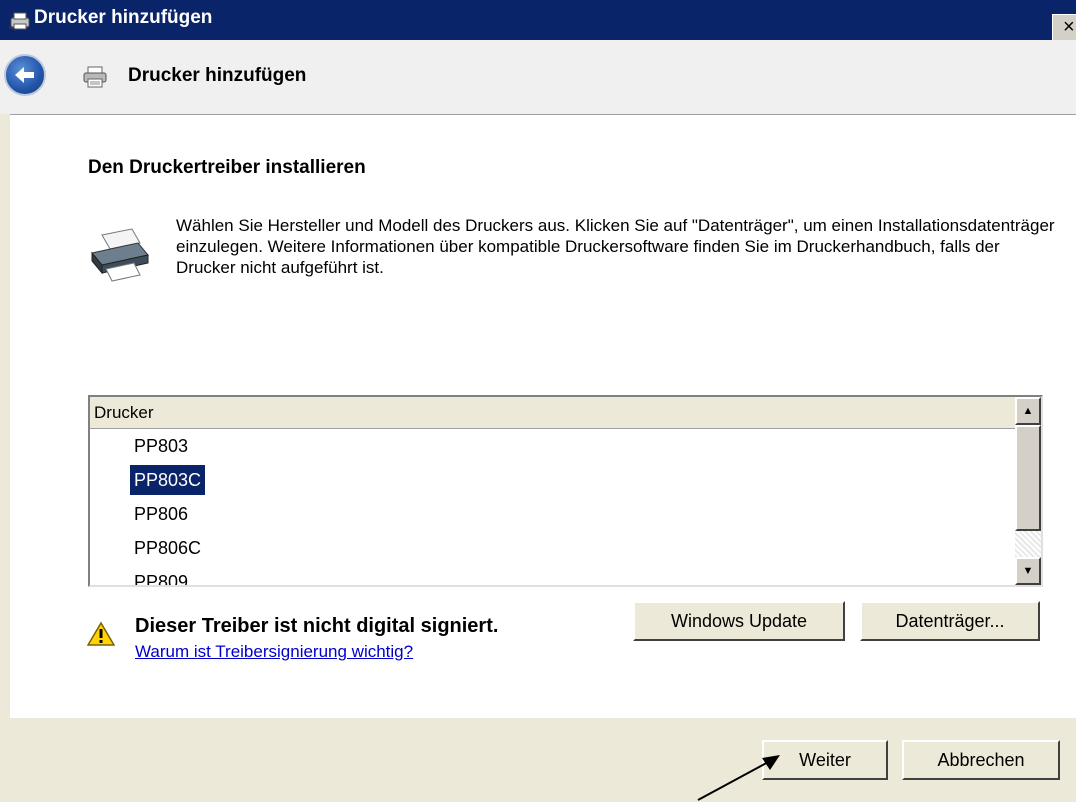 This screenshot has height=807, width=1076. What do you see at coordinates (538, 77) in the screenshot?
I see `wizard-header: Drucker hinzufügen` at bounding box center [538, 77].